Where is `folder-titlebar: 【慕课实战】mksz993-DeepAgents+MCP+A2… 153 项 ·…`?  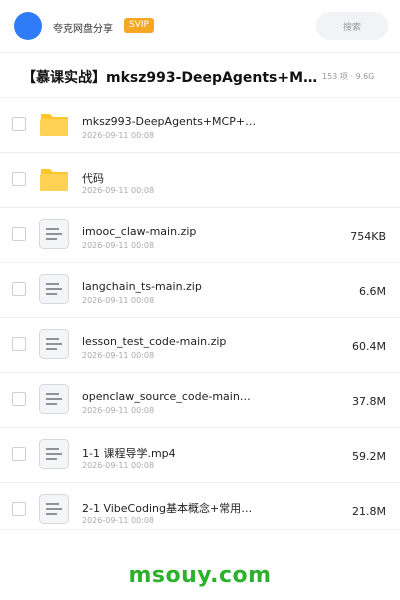 folder-titlebar: 【慕课实战】mksz993-DeepAgents+MCP+A2… 153 项 ·… is located at coordinates (200, 75).